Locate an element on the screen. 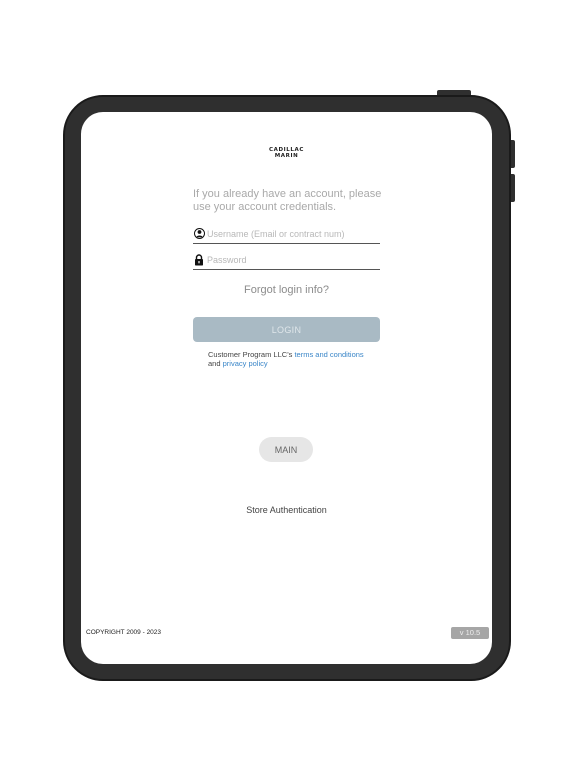  privacy-link: privacy policy is located at coordinates (245, 363).